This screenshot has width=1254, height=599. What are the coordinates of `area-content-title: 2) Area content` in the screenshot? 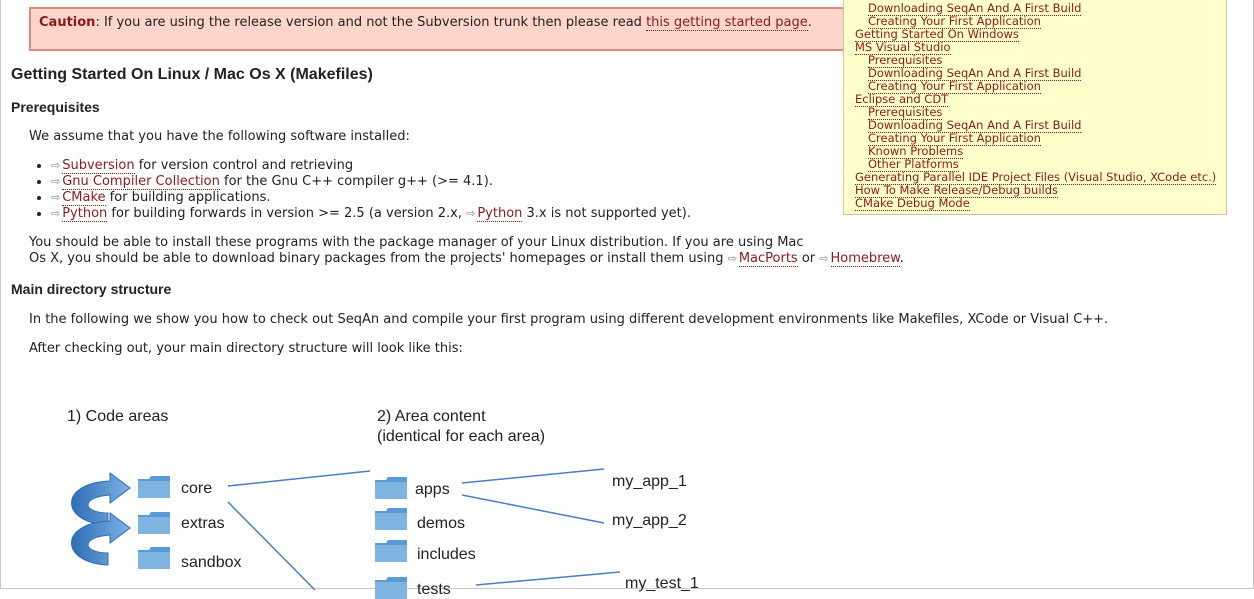 It's located at (431, 416).